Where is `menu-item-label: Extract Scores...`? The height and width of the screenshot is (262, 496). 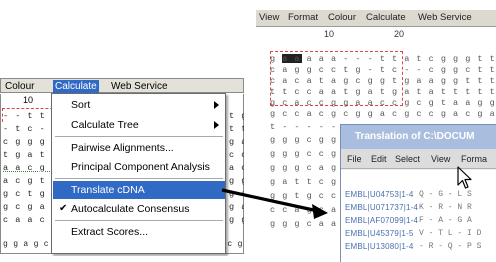
menu-item-label: Extract Scores... is located at coordinates (110, 232).